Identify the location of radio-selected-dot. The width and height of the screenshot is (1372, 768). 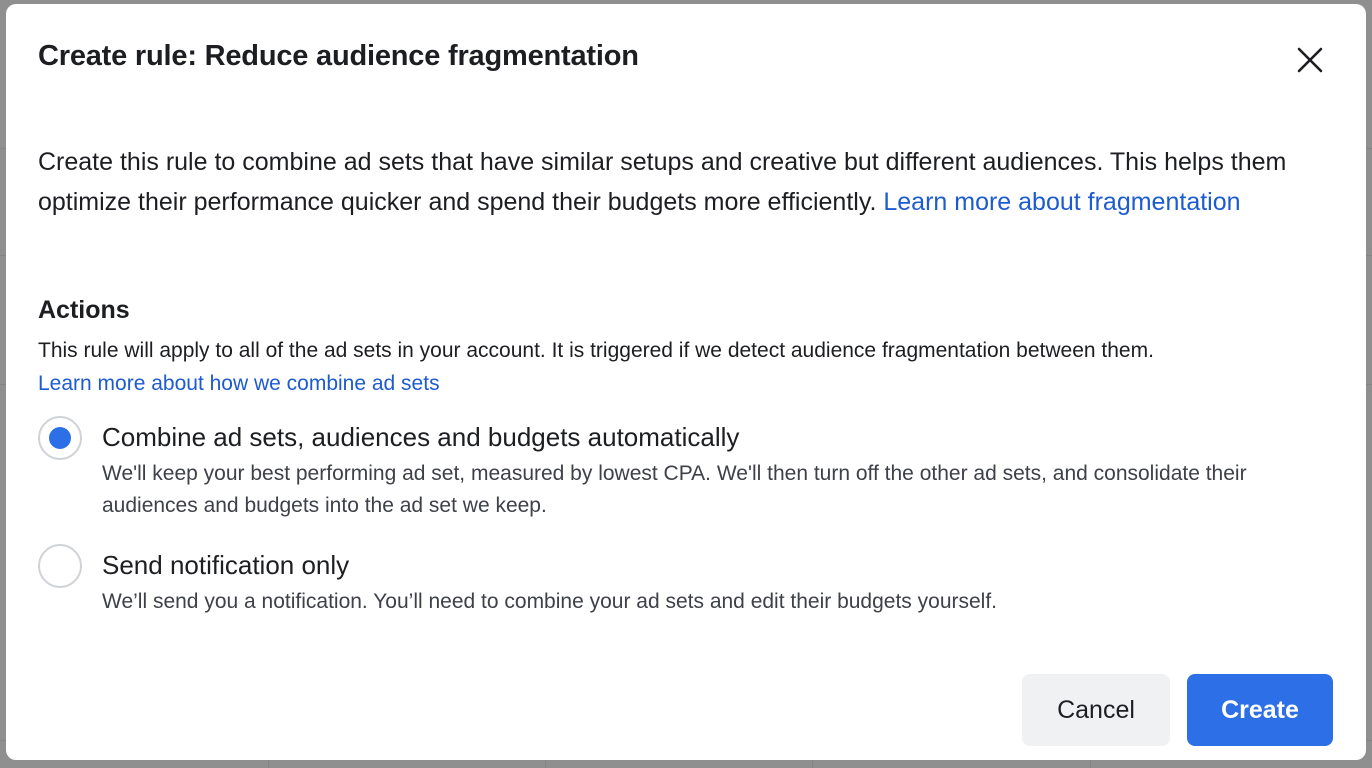
(60, 438).